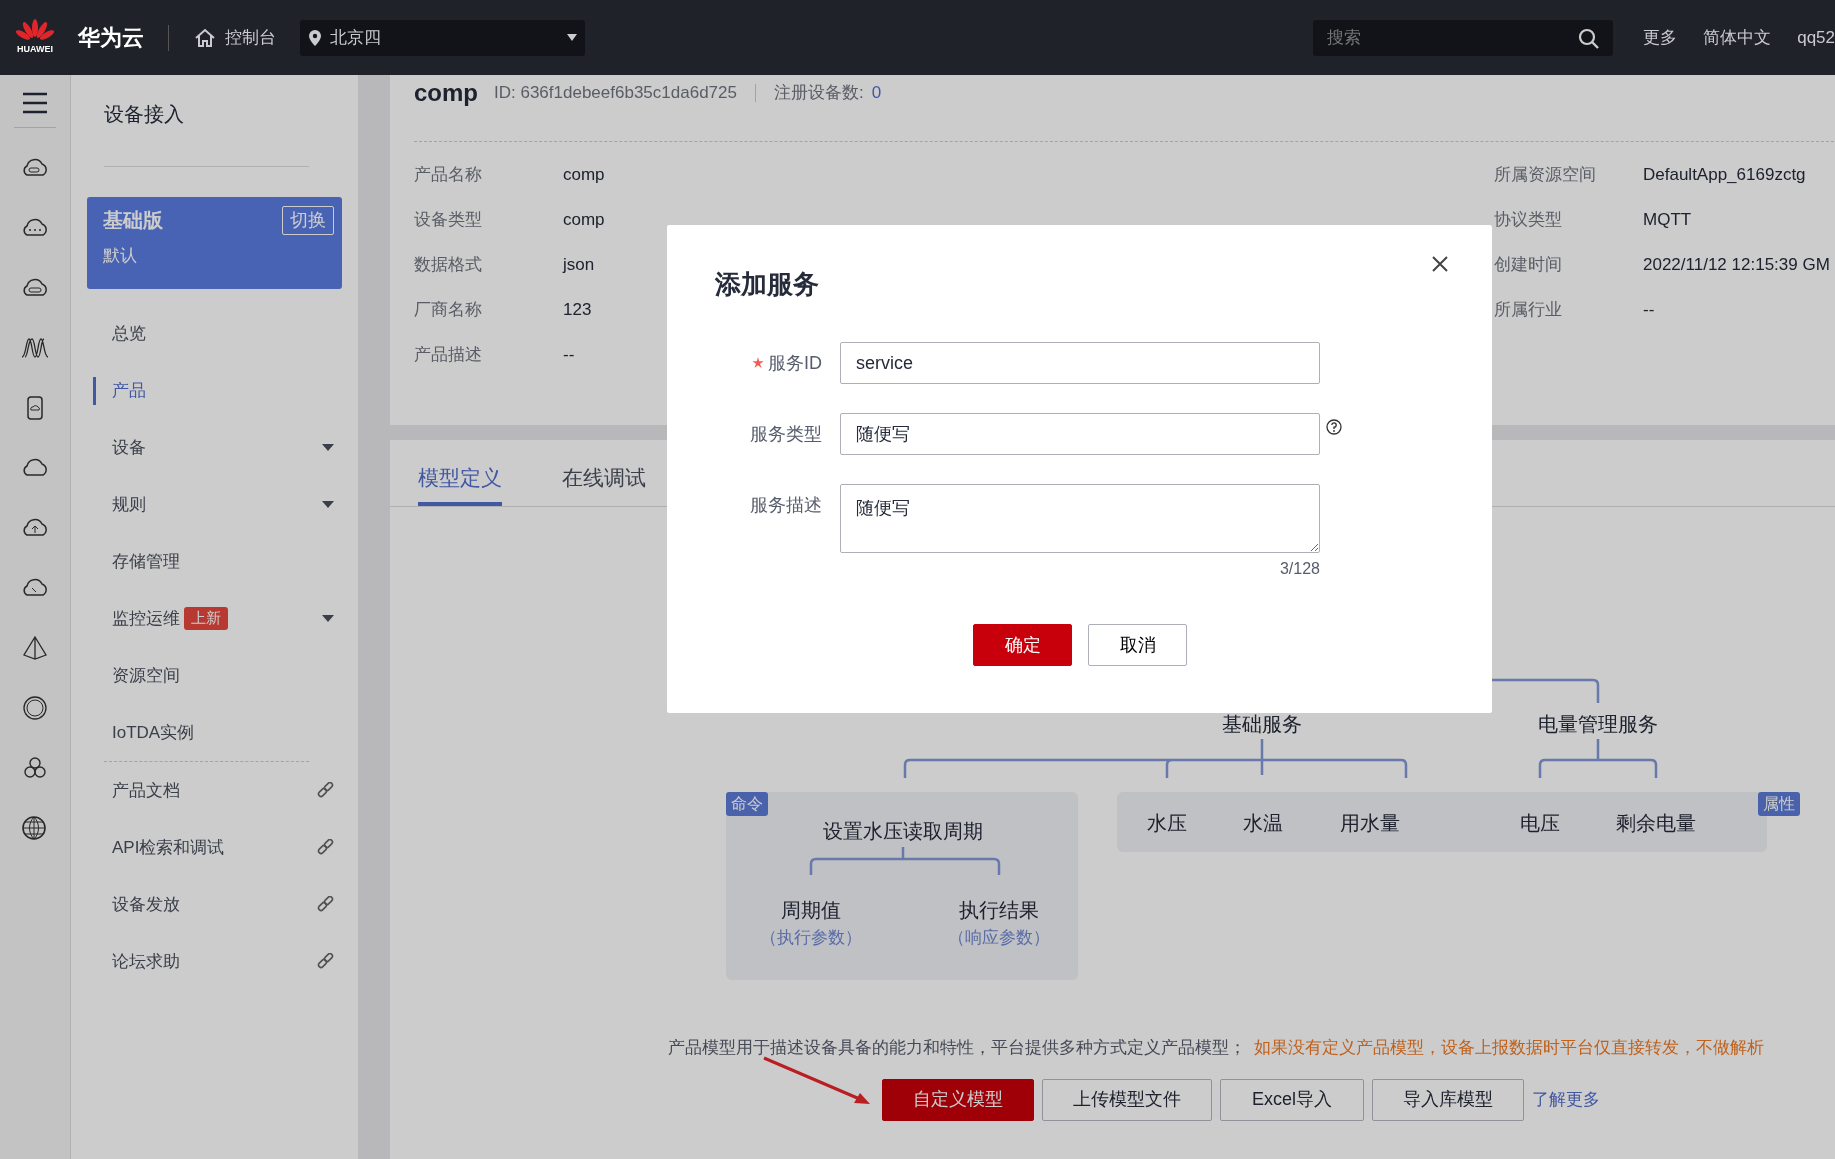 The width and height of the screenshot is (1835, 1159). I want to click on region-name: 北京四, so click(356, 37).